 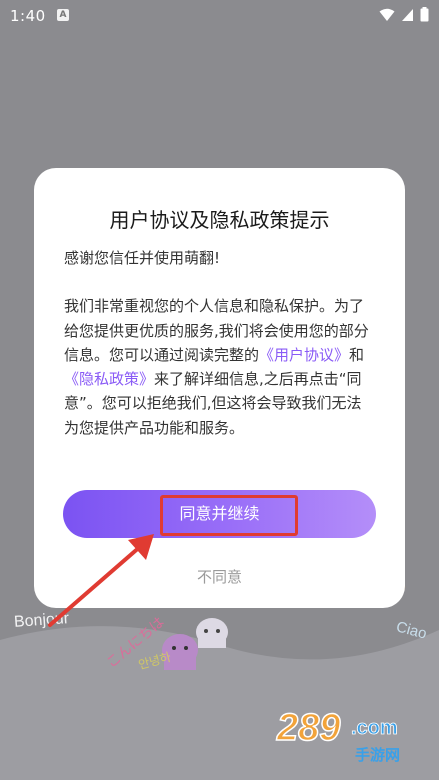 I want to click on wifi-icon, so click(x=387, y=14).